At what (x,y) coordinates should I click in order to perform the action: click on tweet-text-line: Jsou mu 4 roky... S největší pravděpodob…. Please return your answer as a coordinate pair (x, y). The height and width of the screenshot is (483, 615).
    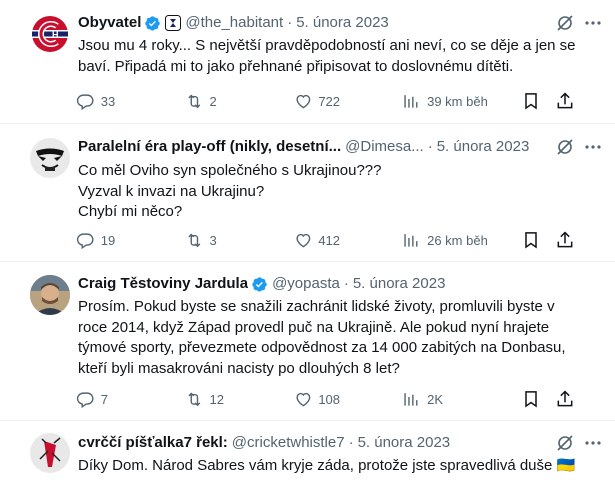
    Looking at the image, I should click on (327, 56).